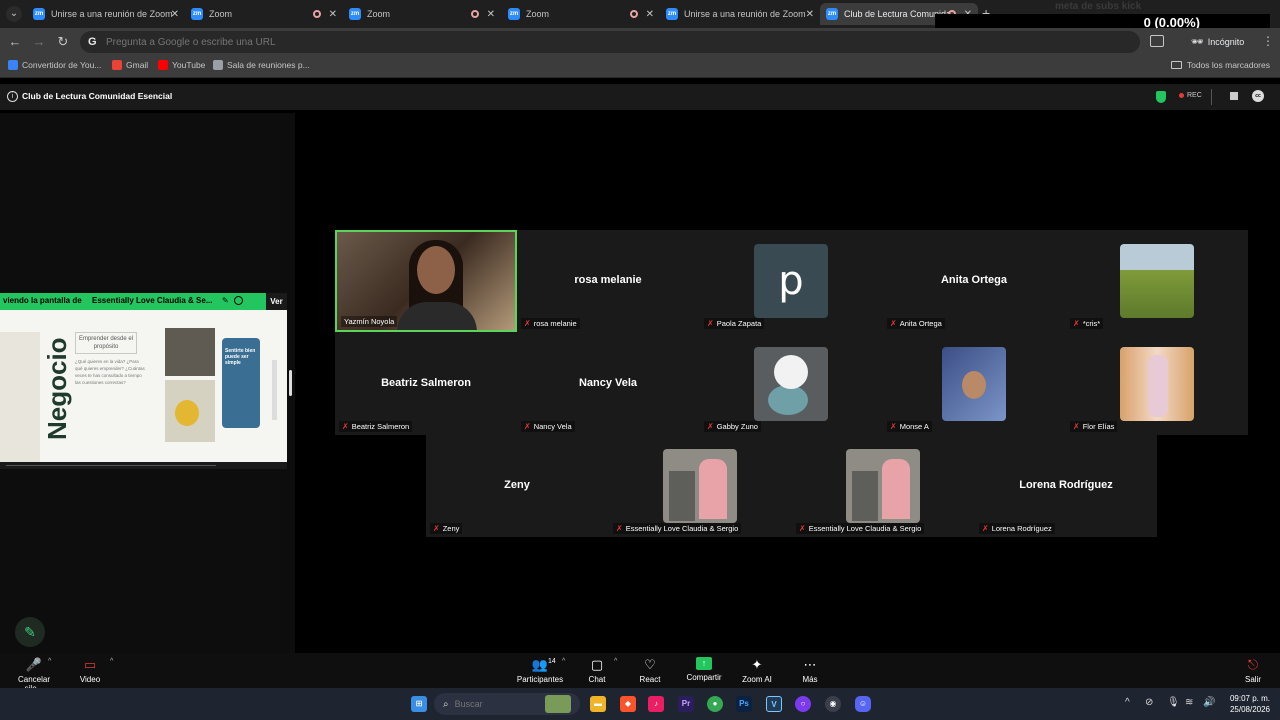 This screenshot has height=720, width=1280. Describe the element at coordinates (426, 384) in the screenshot. I see `participant-tile: Beatriz Salmeron ✗ Beatriz Salmeron` at that location.